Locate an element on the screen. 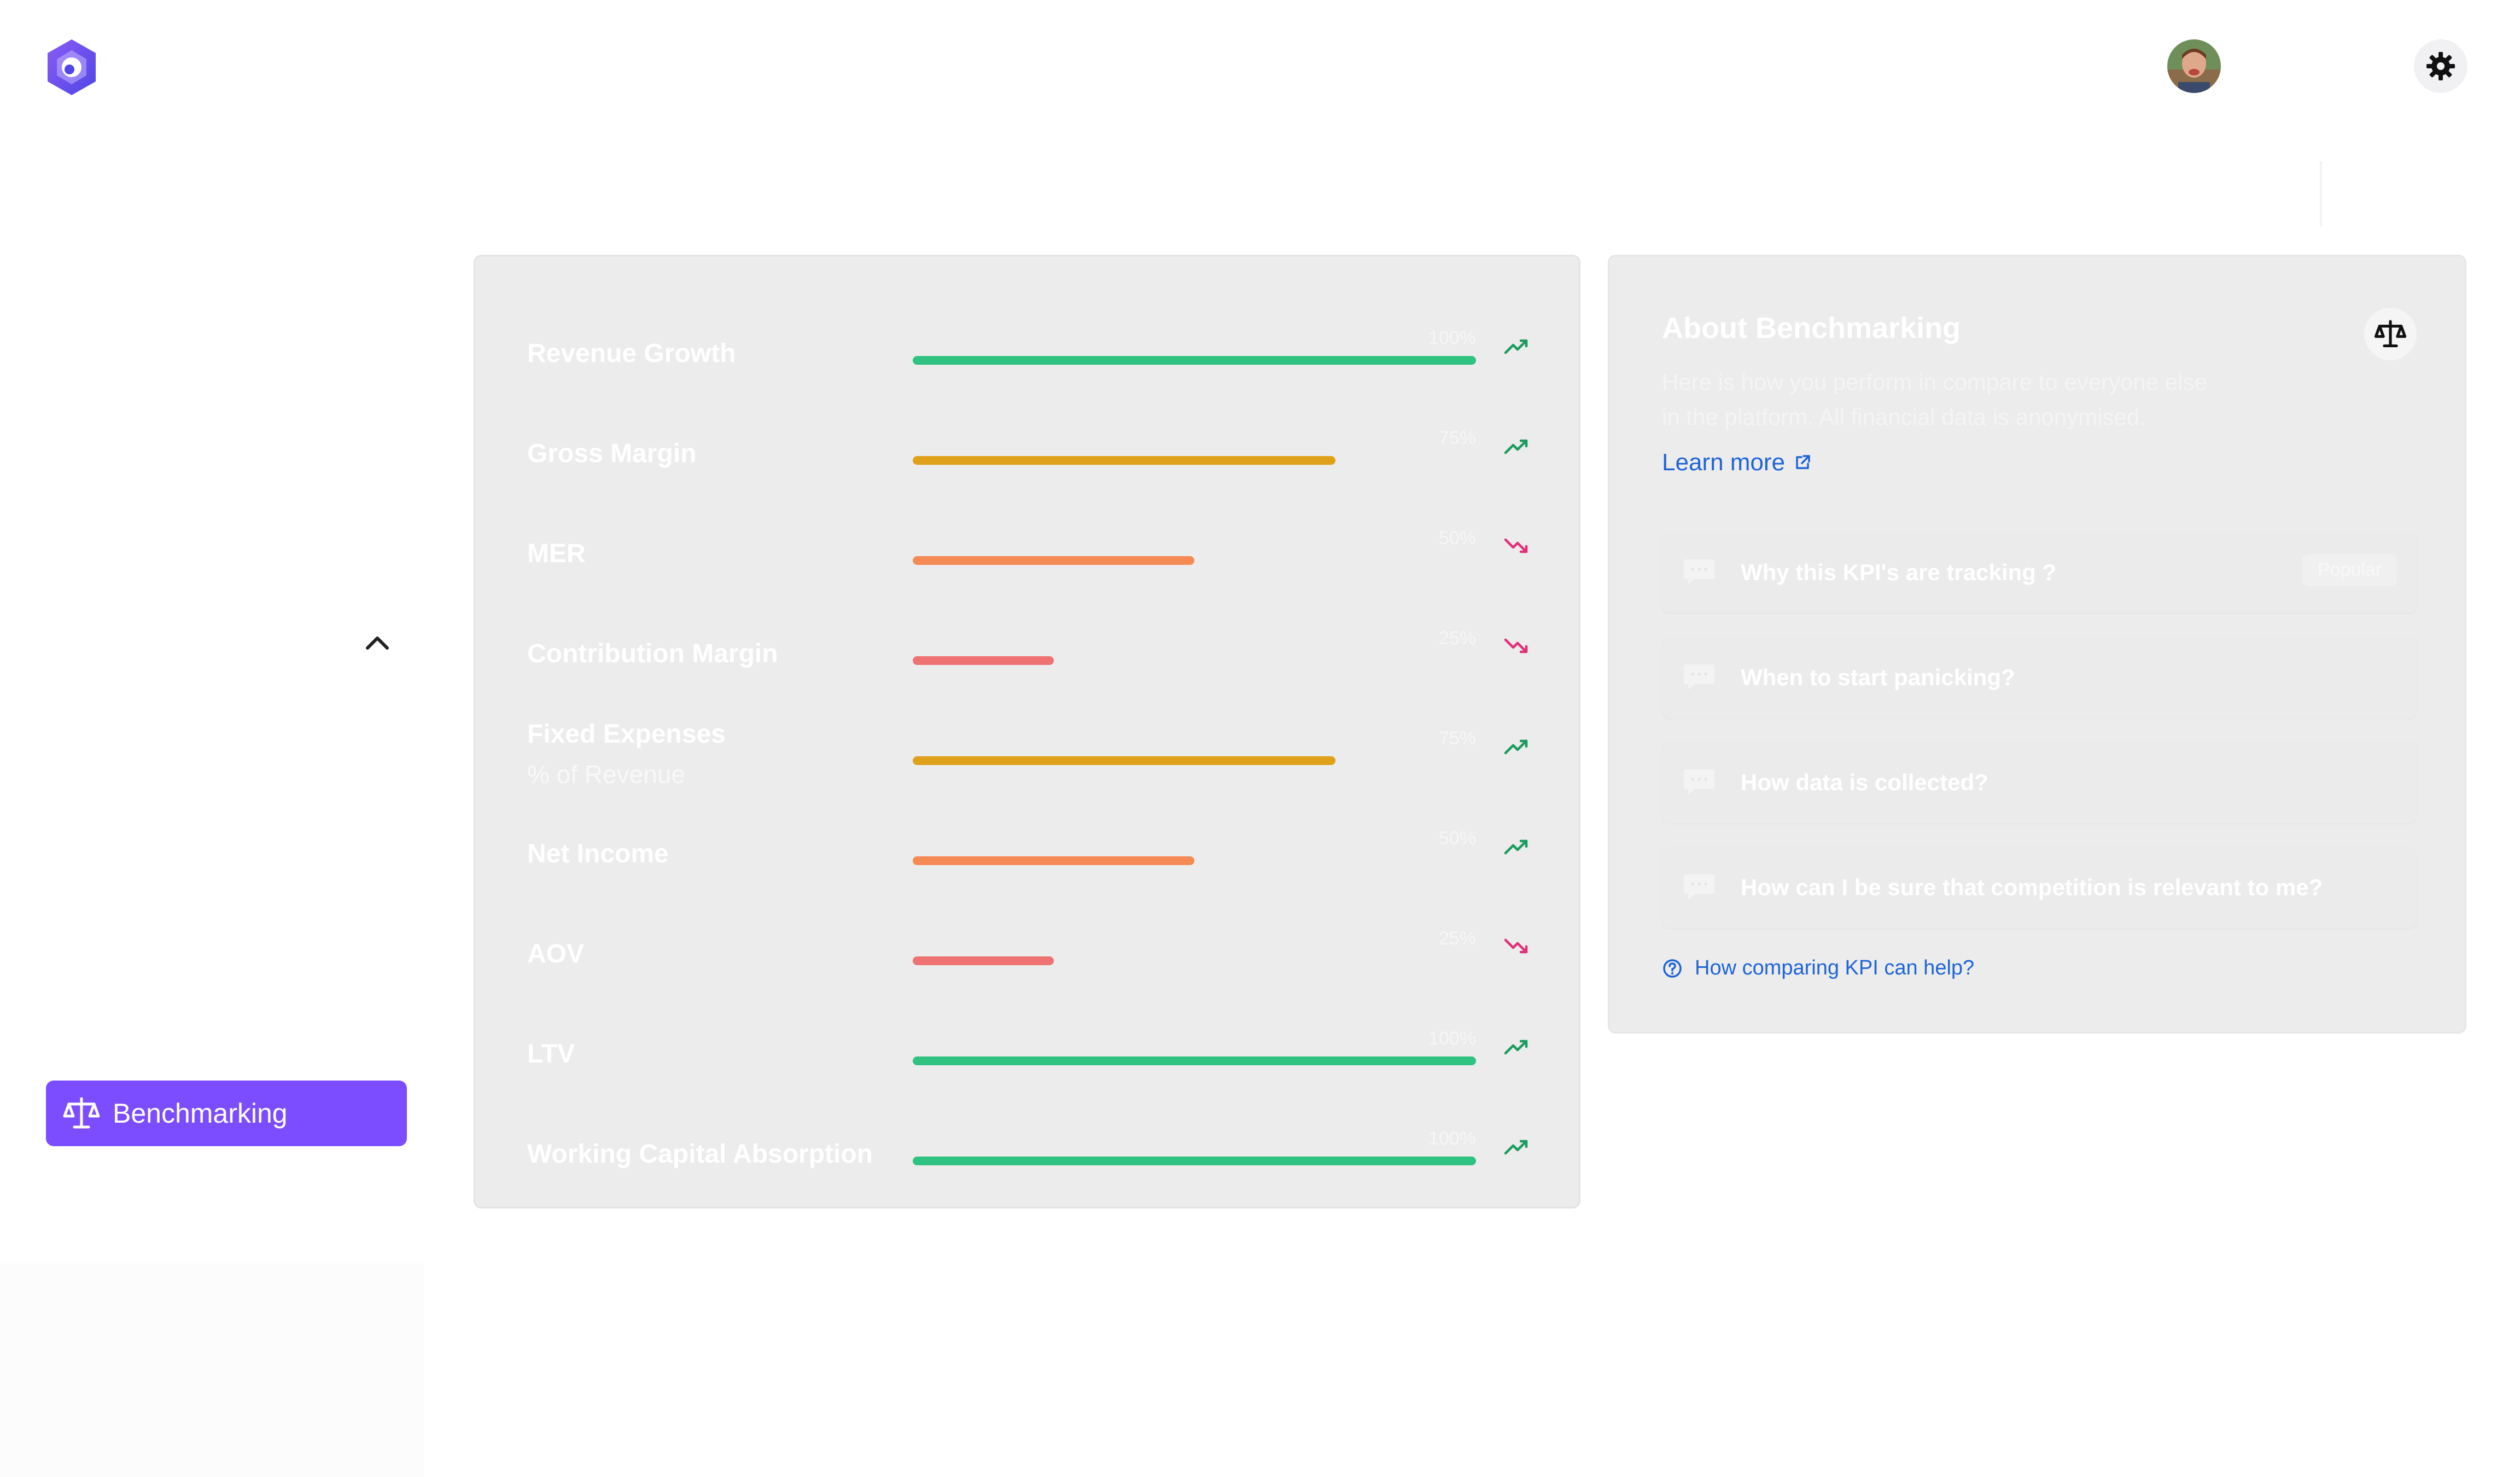 The image size is (2520, 1477). chevron-up-icon is located at coordinates (377, 643).